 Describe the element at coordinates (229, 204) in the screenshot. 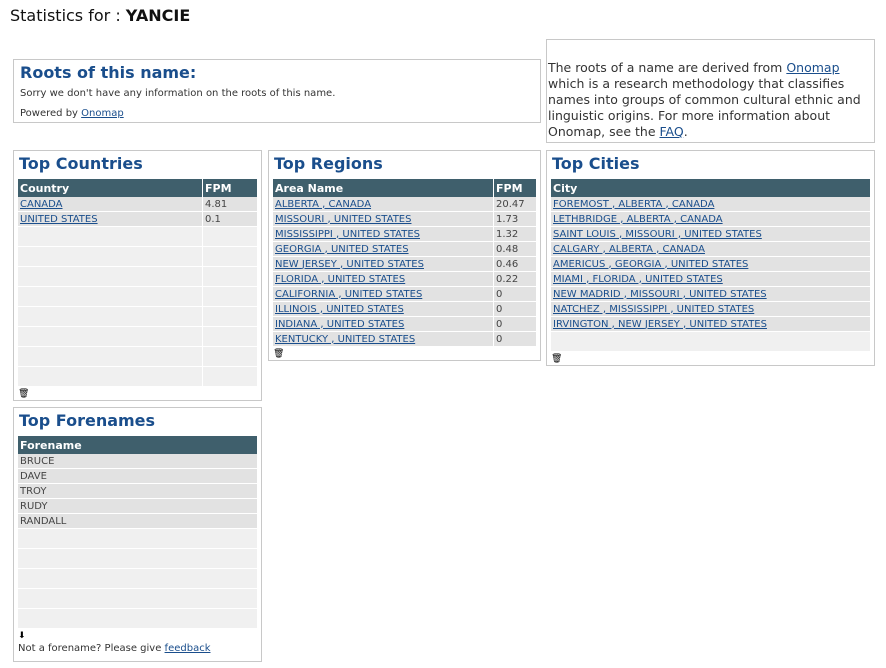

I see `fpm-value: 4.81` at that location.